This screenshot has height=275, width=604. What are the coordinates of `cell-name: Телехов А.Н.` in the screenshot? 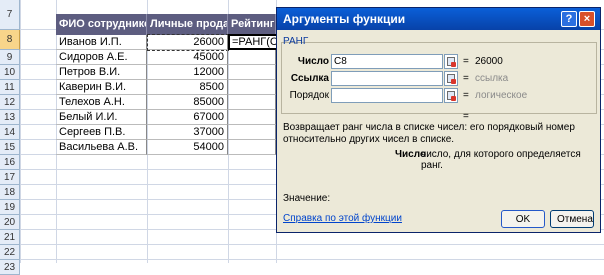 It's located at (101, 102).